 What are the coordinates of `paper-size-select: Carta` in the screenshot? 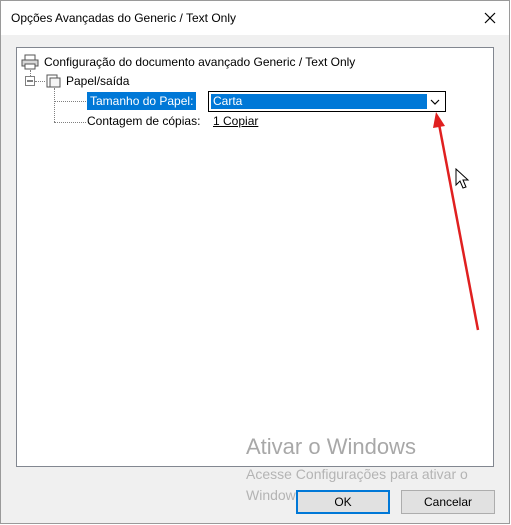 It's located at (327, 101).